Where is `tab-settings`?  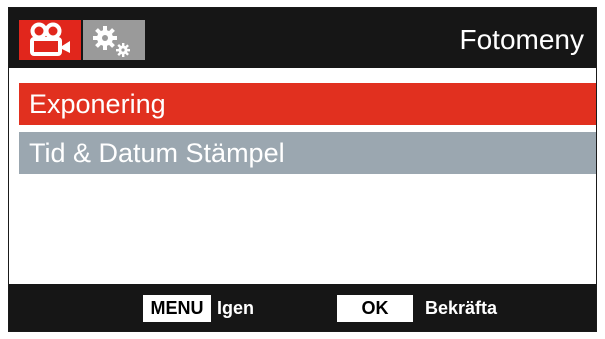
tab-settings is located at coordinates (114, 40).